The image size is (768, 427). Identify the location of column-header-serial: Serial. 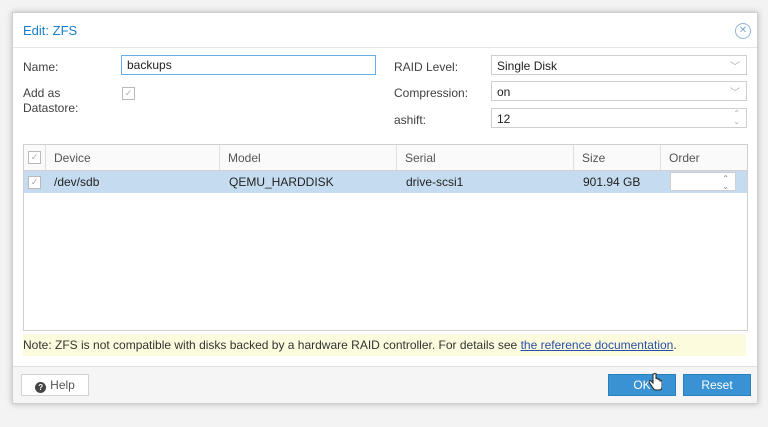
(485, 157).